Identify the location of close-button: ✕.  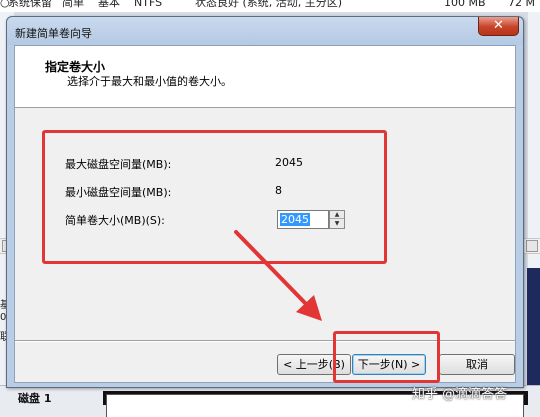
(498, 26).